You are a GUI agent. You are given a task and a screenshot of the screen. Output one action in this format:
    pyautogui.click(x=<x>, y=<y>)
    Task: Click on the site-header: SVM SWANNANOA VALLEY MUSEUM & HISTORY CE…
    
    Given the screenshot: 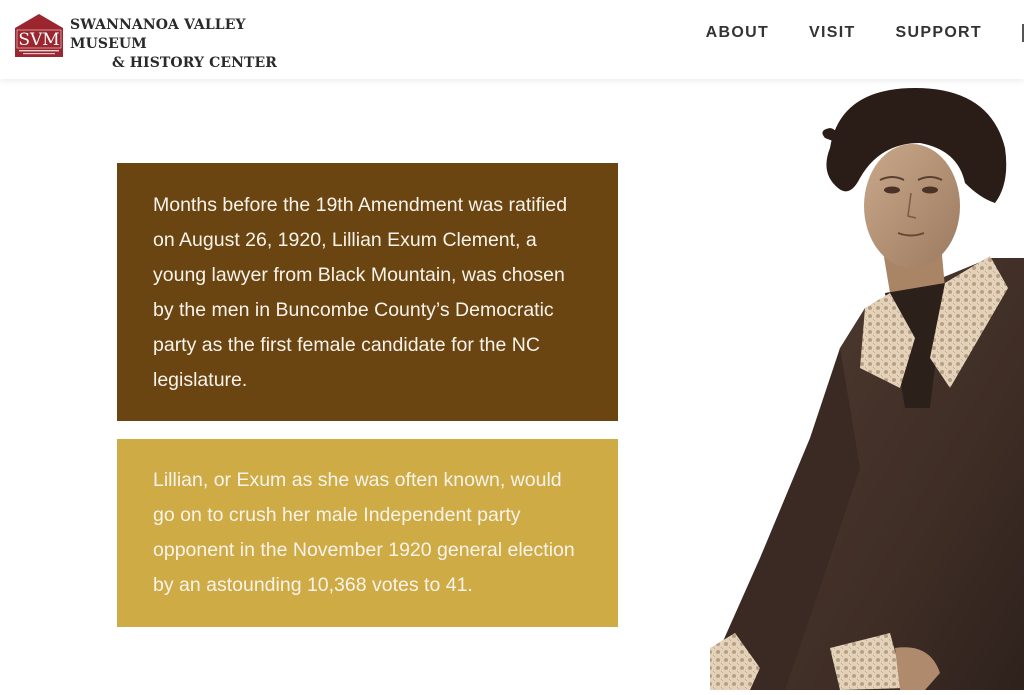 What is the action you would take?
    pyautogui.click(x=512, y=39)
    